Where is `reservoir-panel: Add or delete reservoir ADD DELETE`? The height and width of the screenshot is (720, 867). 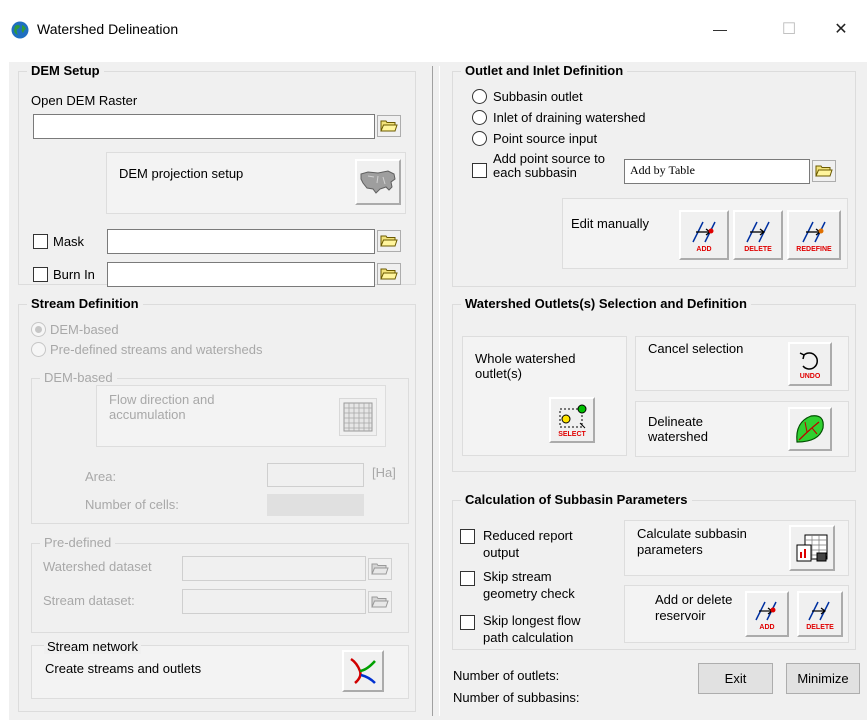 reservoir-panel: Add or delete reservoir ADD DELETE is located at coordinates (736, 614).